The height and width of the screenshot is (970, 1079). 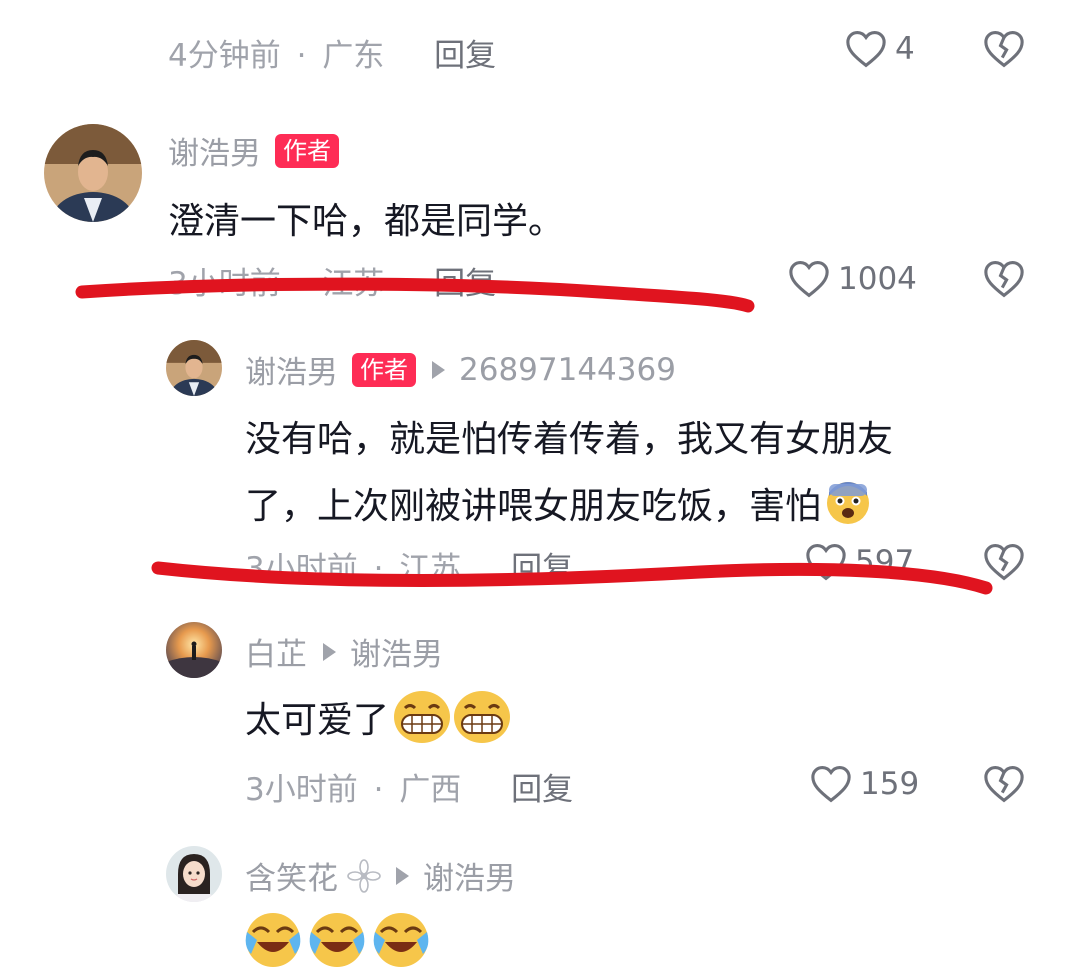 What do you see at coordinates (353, 56) in the screenshot?
I see `comment-location: 广东` at bounding box center [353, 56].